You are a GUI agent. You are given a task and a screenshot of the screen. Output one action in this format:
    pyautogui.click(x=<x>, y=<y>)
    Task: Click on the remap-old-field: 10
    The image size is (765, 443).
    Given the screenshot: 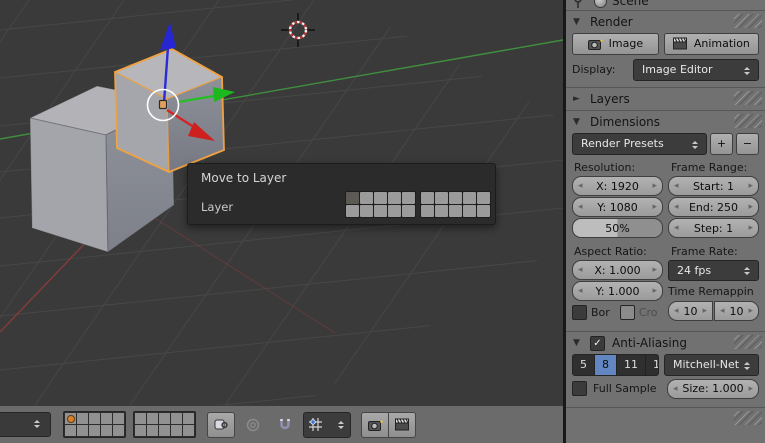 What is the action you would take?
    pyautogui.click(x=690, y=311)
    